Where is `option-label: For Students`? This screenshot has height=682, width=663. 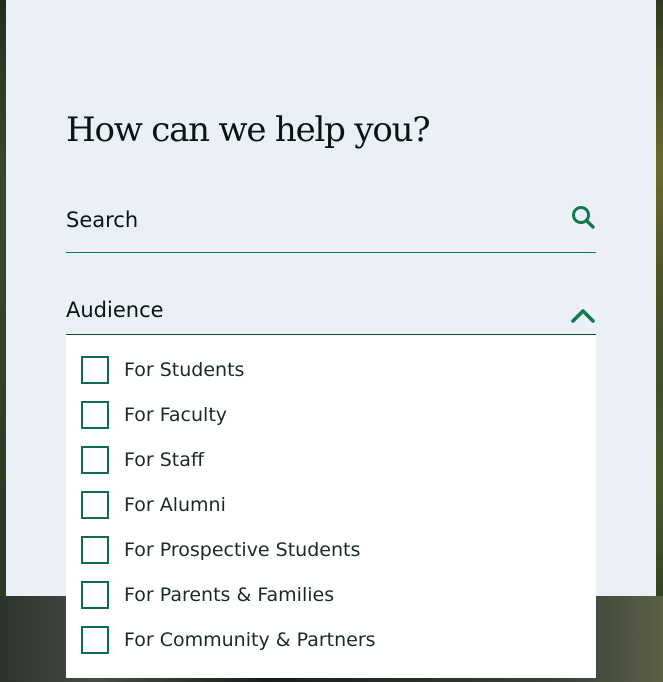
option-label: For Students is located at coordinates (184, 370).